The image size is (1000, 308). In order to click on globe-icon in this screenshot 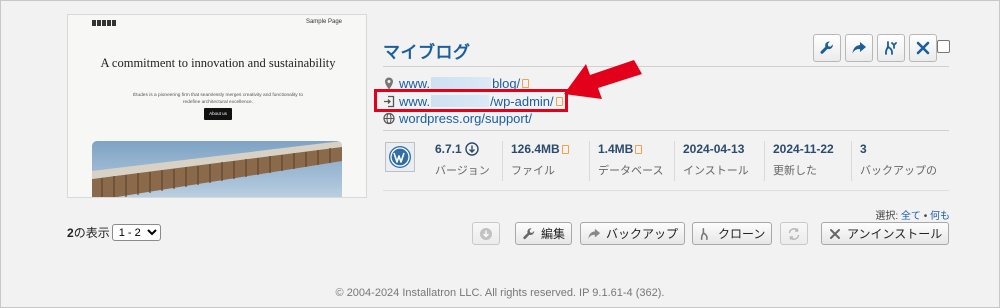, I will do `click(389, 118)`.